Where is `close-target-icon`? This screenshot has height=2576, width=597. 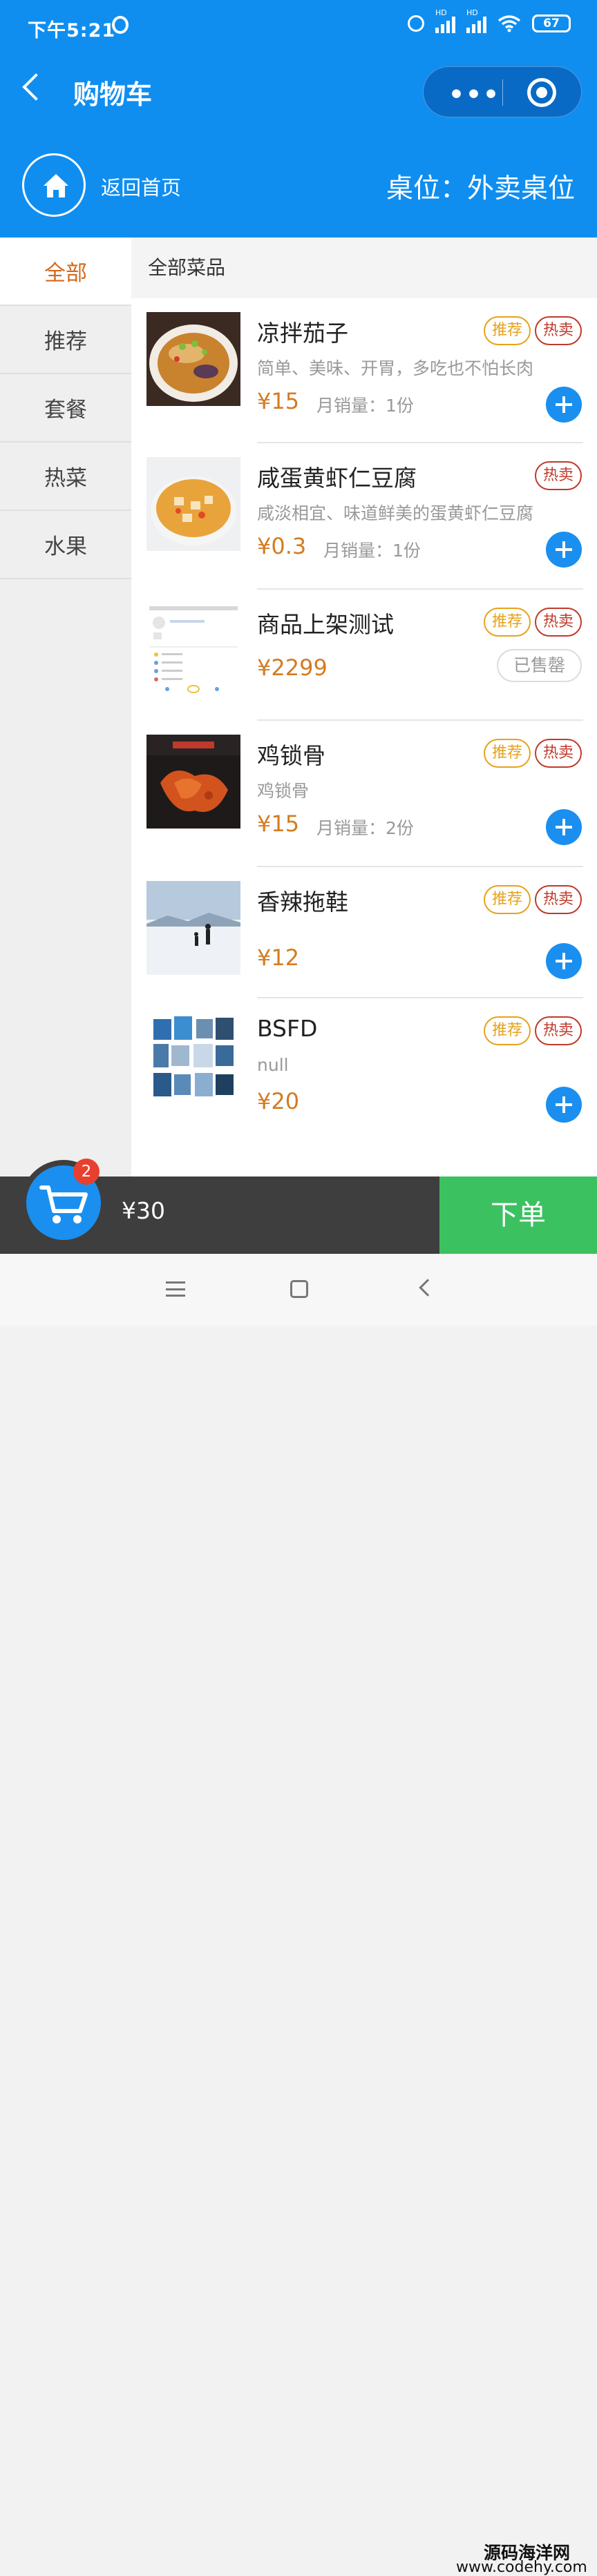
close-target-icon is located at coordinates (541, 92).